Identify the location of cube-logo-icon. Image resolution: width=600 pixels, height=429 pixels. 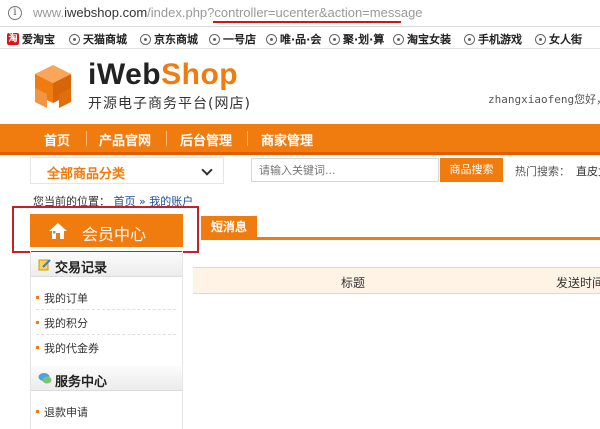
(53, 86).